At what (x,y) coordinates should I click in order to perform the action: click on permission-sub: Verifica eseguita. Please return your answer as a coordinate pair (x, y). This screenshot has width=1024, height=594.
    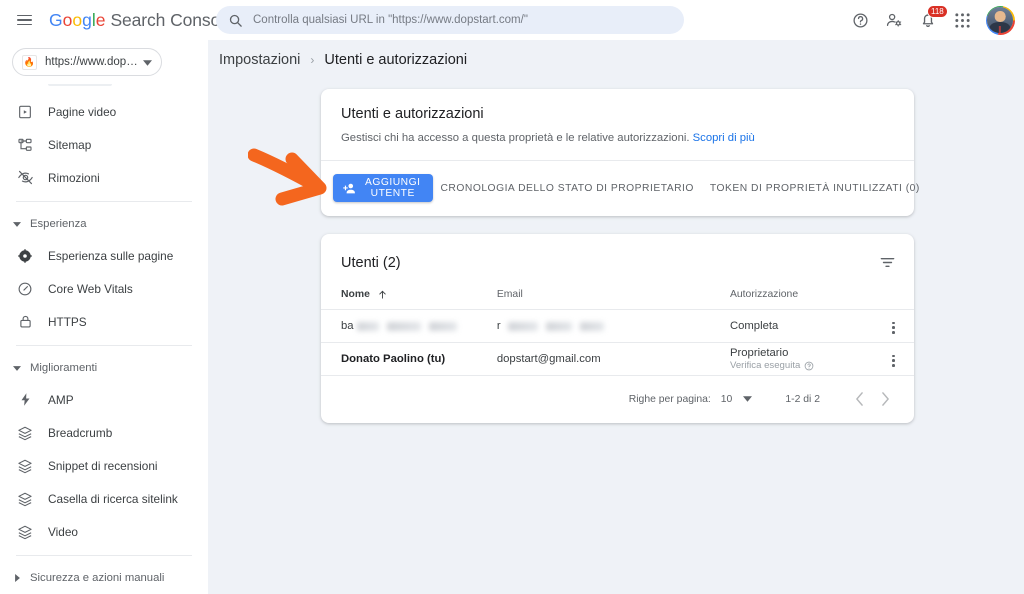
    Looking at the image, I should click on (801, 365).